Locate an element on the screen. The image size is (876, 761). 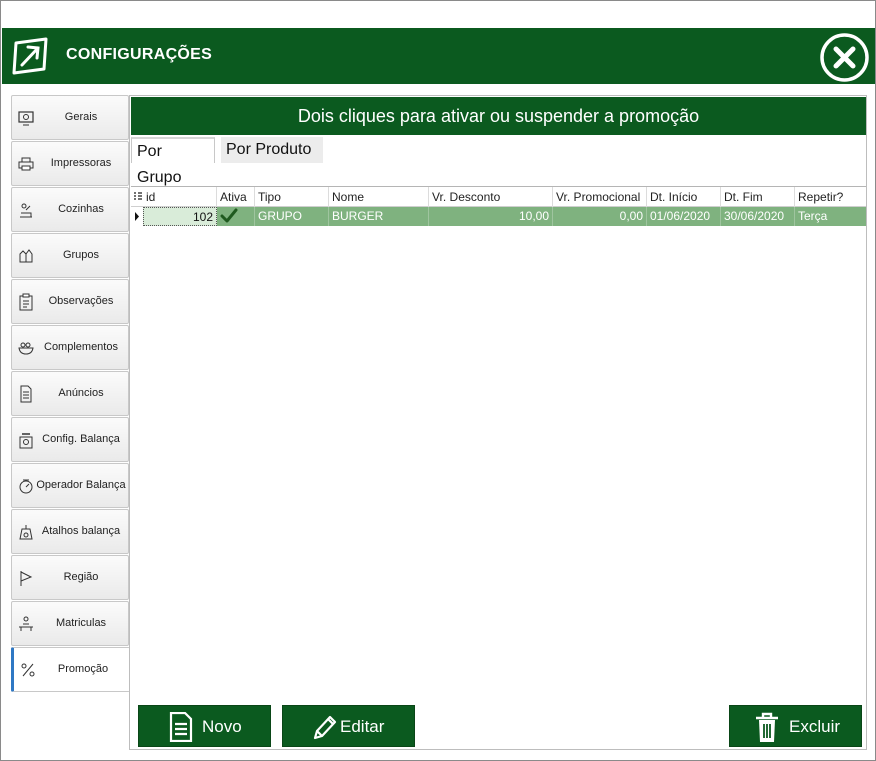
sidebar-item-label: Promoção is located at coordinates (83, 669).